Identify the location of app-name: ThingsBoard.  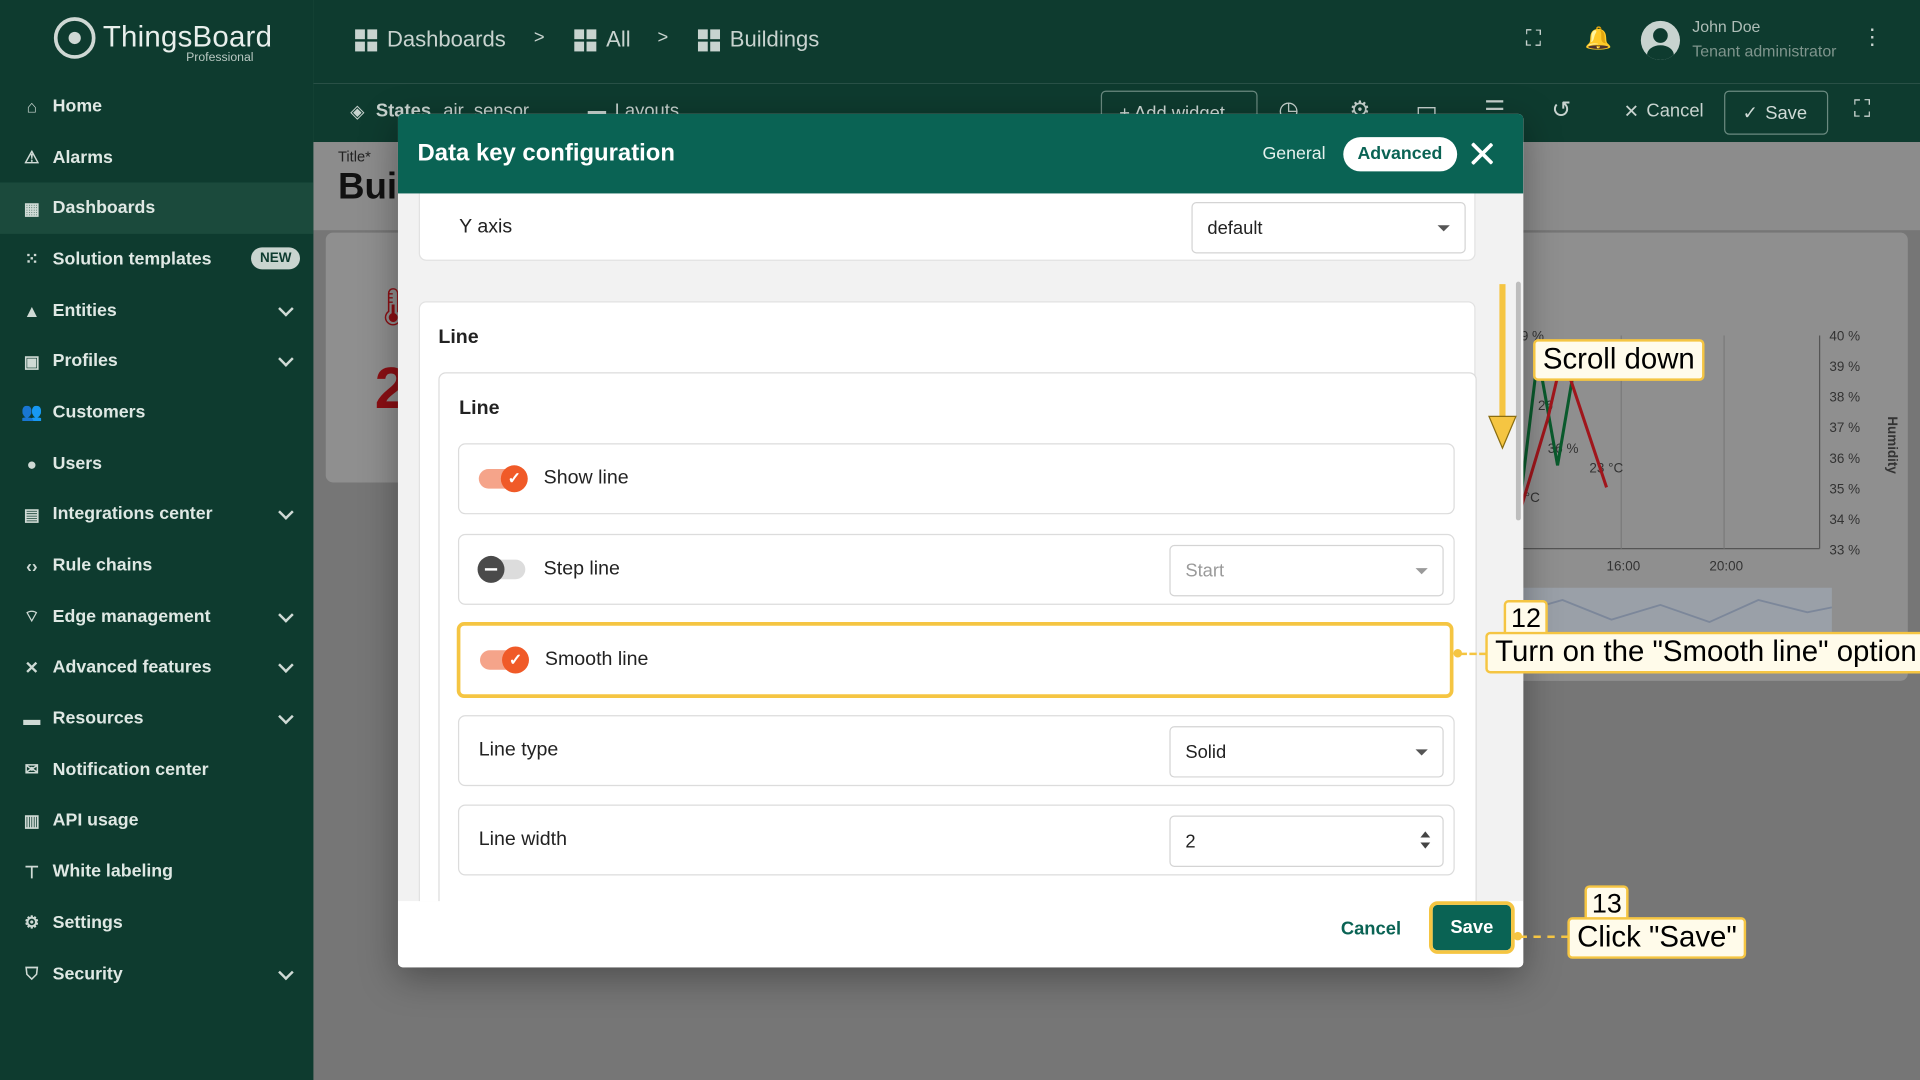
(187, 37).